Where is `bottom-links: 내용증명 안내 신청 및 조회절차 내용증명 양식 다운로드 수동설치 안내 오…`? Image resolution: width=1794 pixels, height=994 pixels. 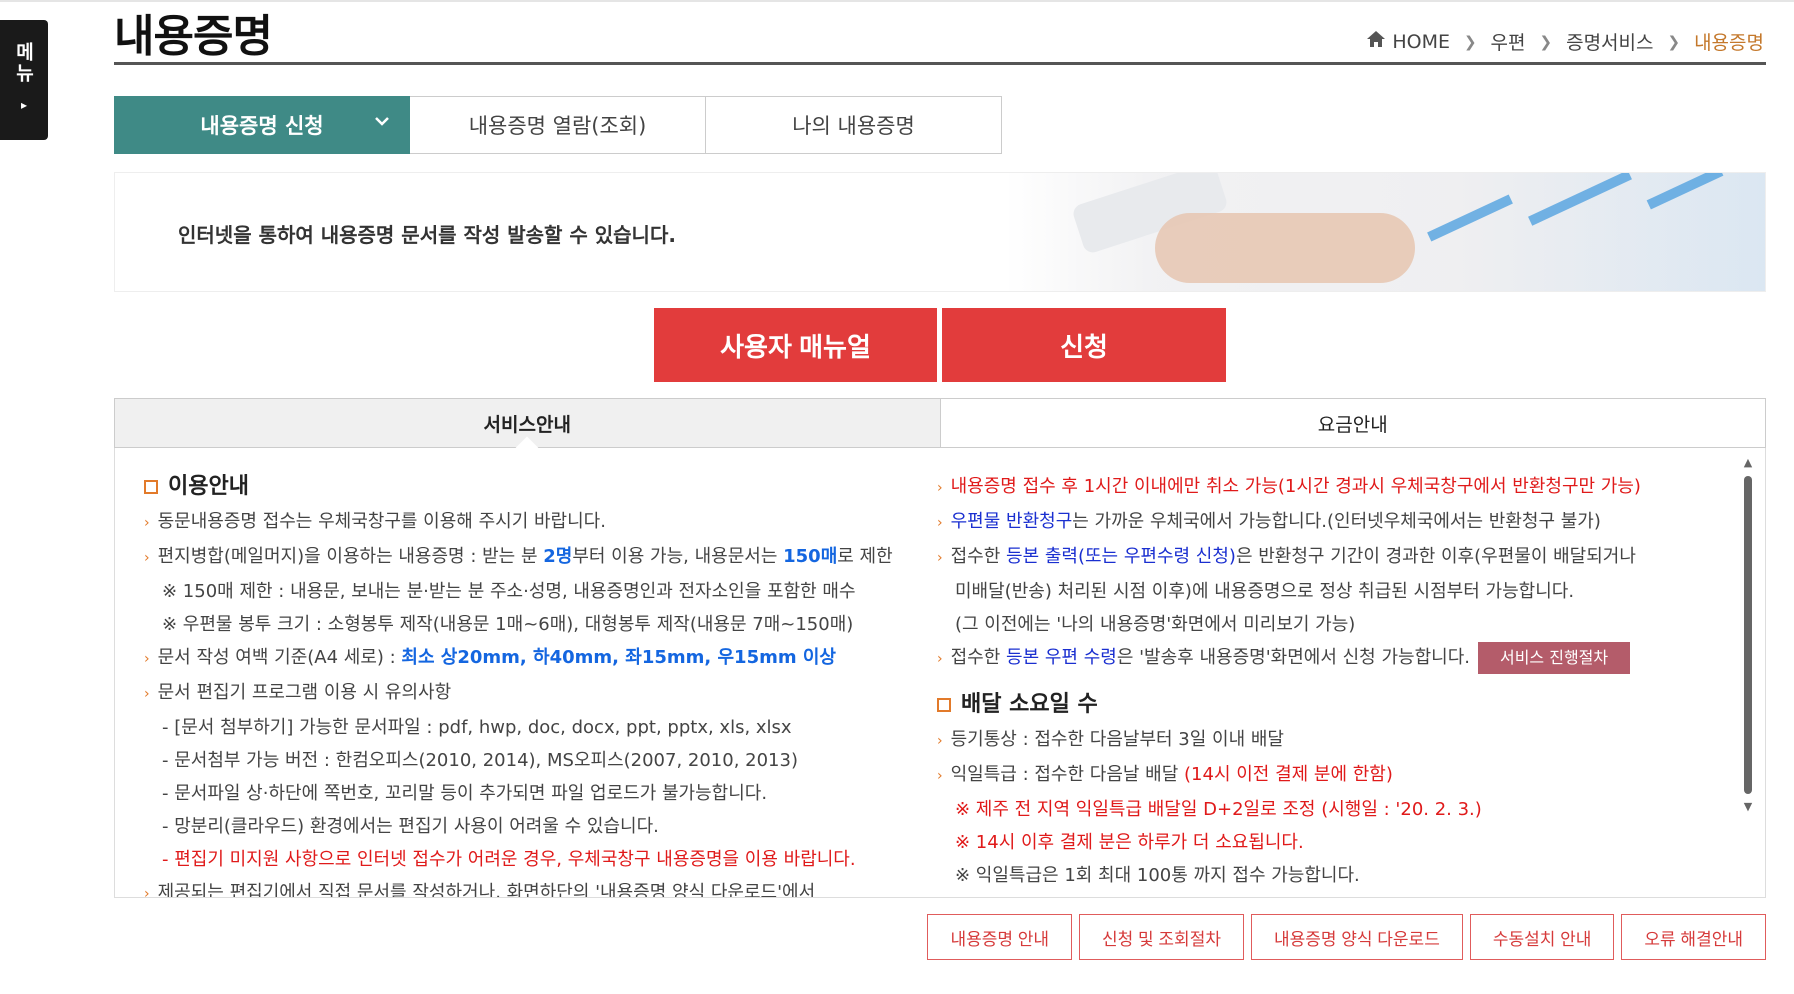
bottom-links: 내용증명 안내 신청 및 조회절차 내용증명 양식 다운로드 수동설치 안내 오… is located at coordinates (1346, 937).